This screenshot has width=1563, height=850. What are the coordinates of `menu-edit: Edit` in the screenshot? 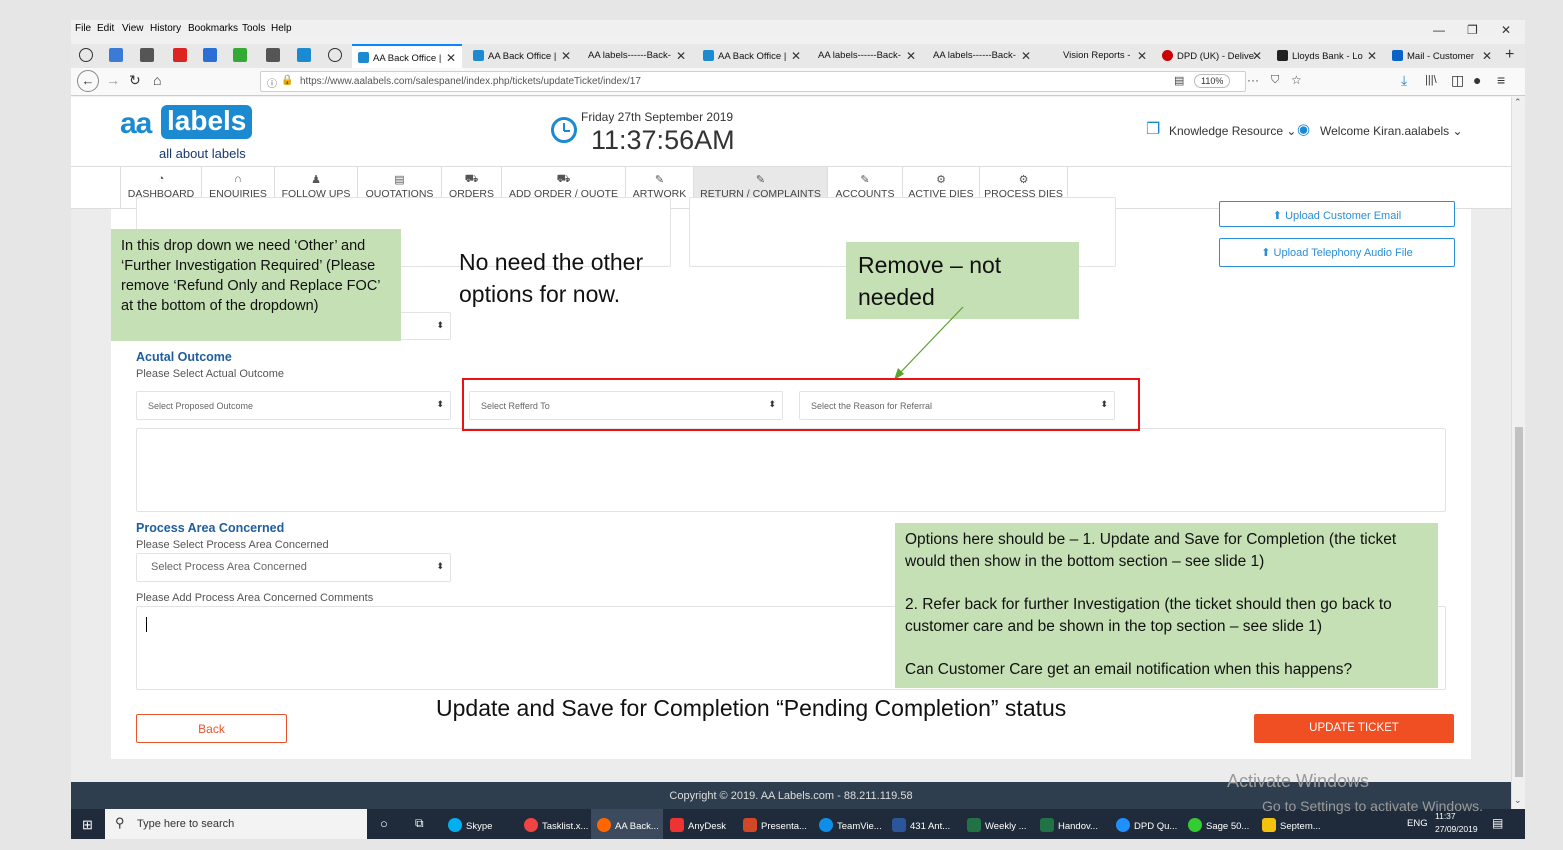 It's located at (105, 28).